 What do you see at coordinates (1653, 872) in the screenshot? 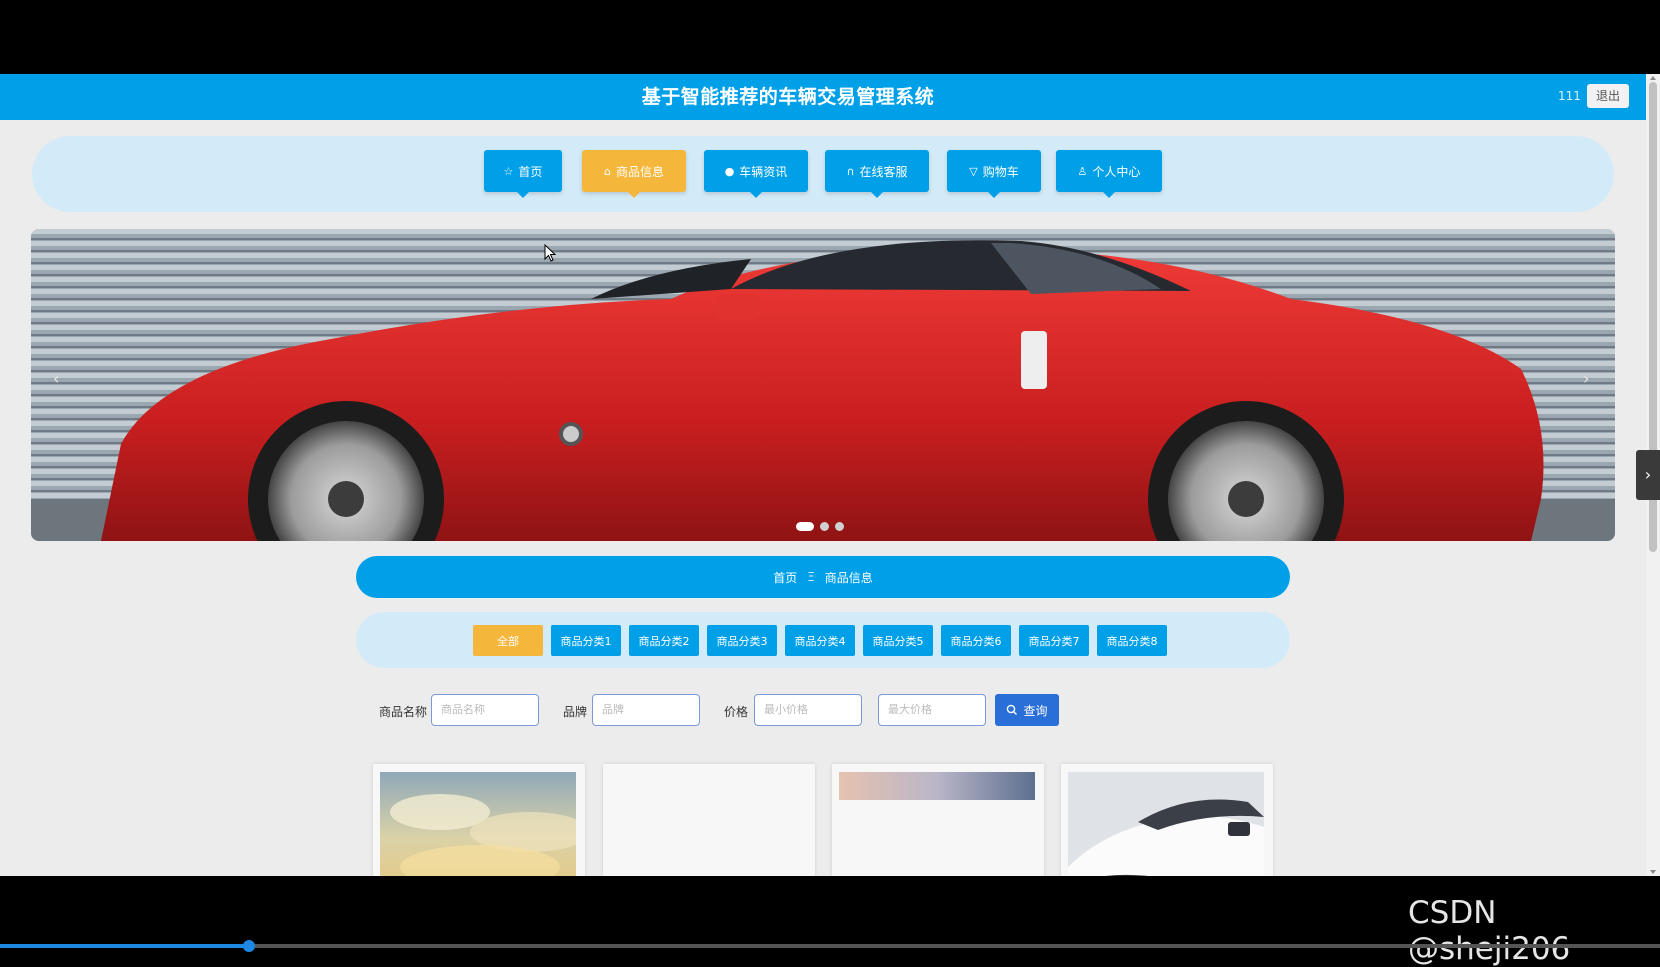
I see `scroll-down-icon` at bounding box center [1653, 872].